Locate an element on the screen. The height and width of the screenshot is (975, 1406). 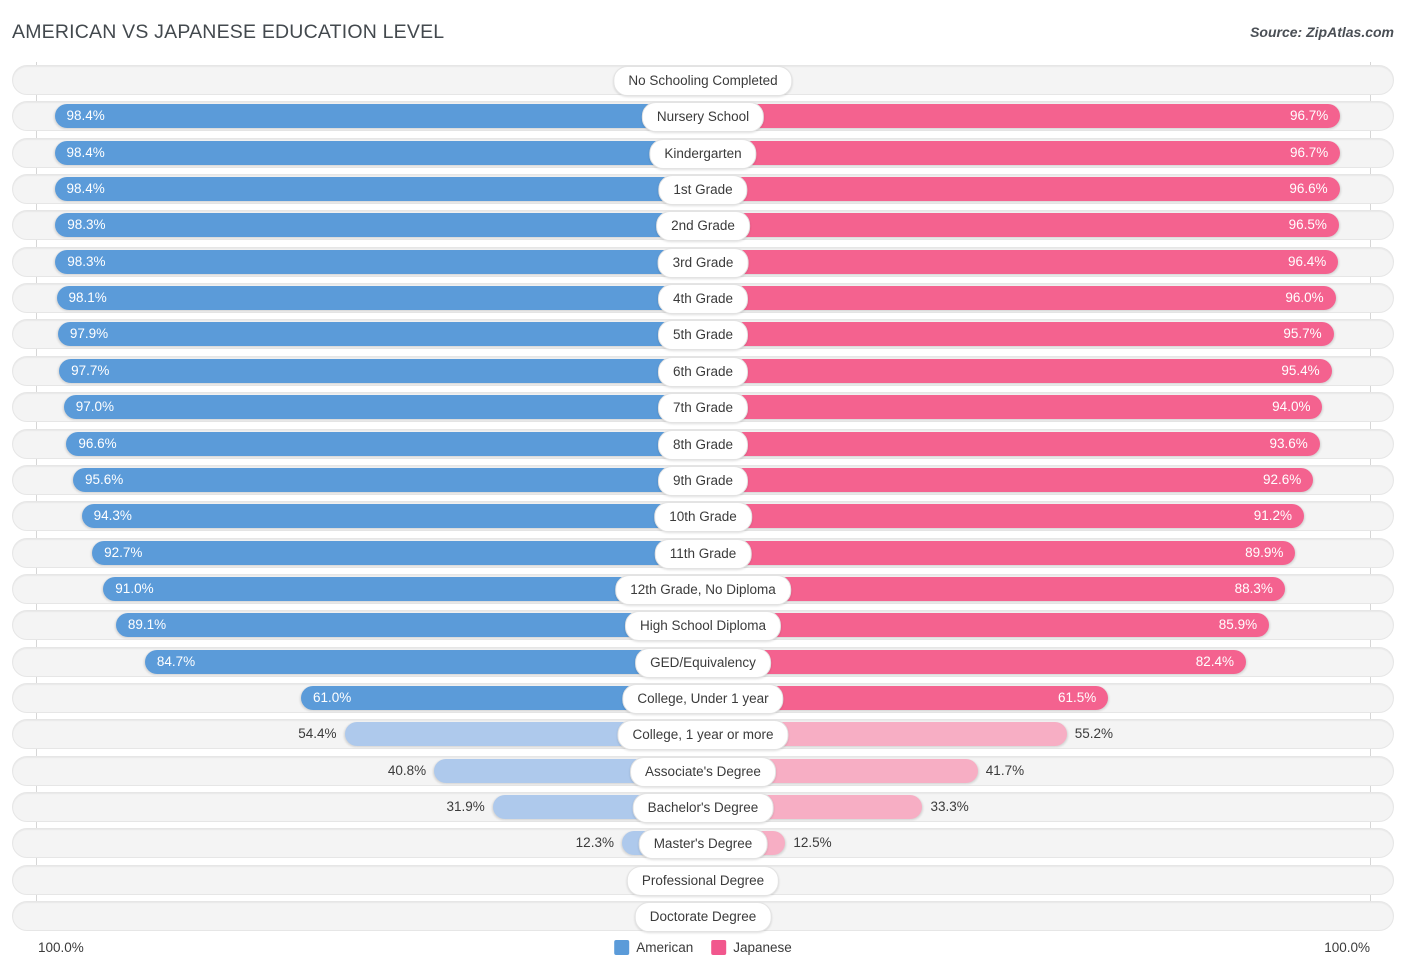
chart-row: 1.7%3.3%No Schooling Completed is located at coordinates (703, 80).